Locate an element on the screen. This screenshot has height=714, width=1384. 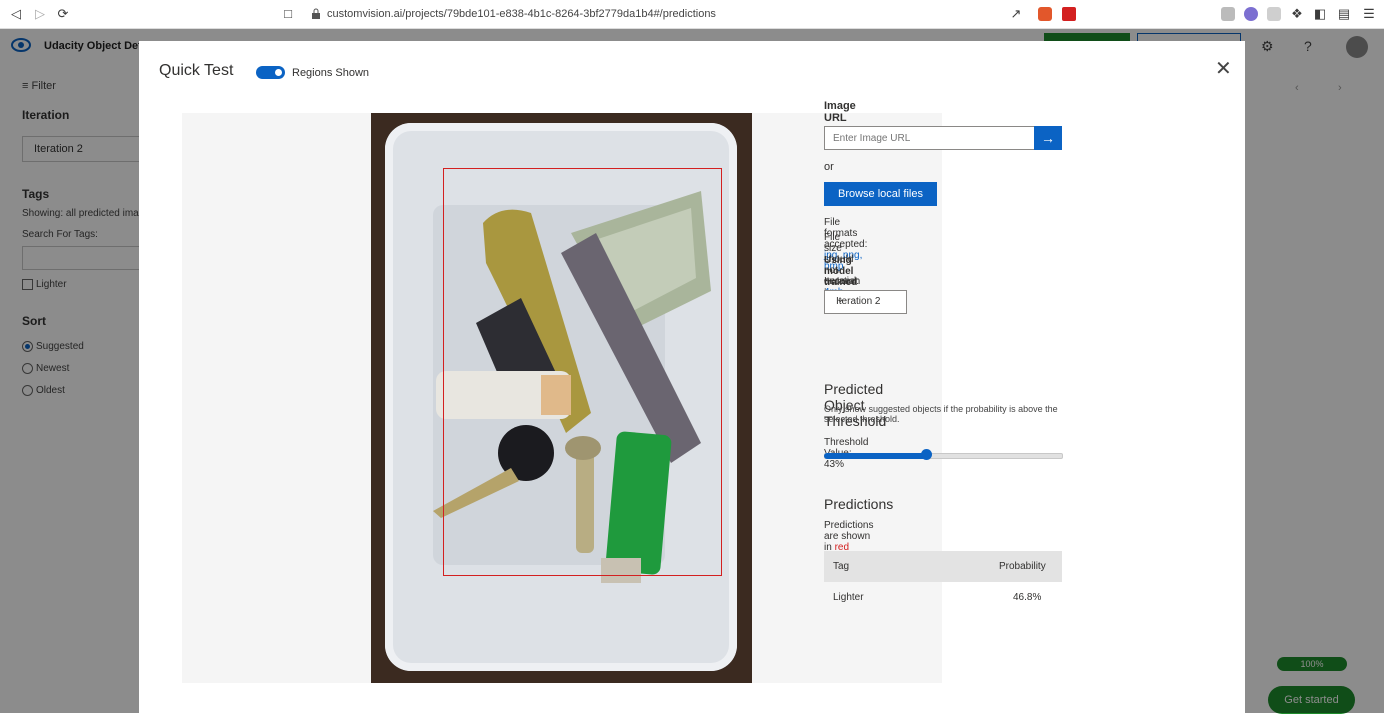
wallet-icon: ▤ is located at coordinates (1344, 14).